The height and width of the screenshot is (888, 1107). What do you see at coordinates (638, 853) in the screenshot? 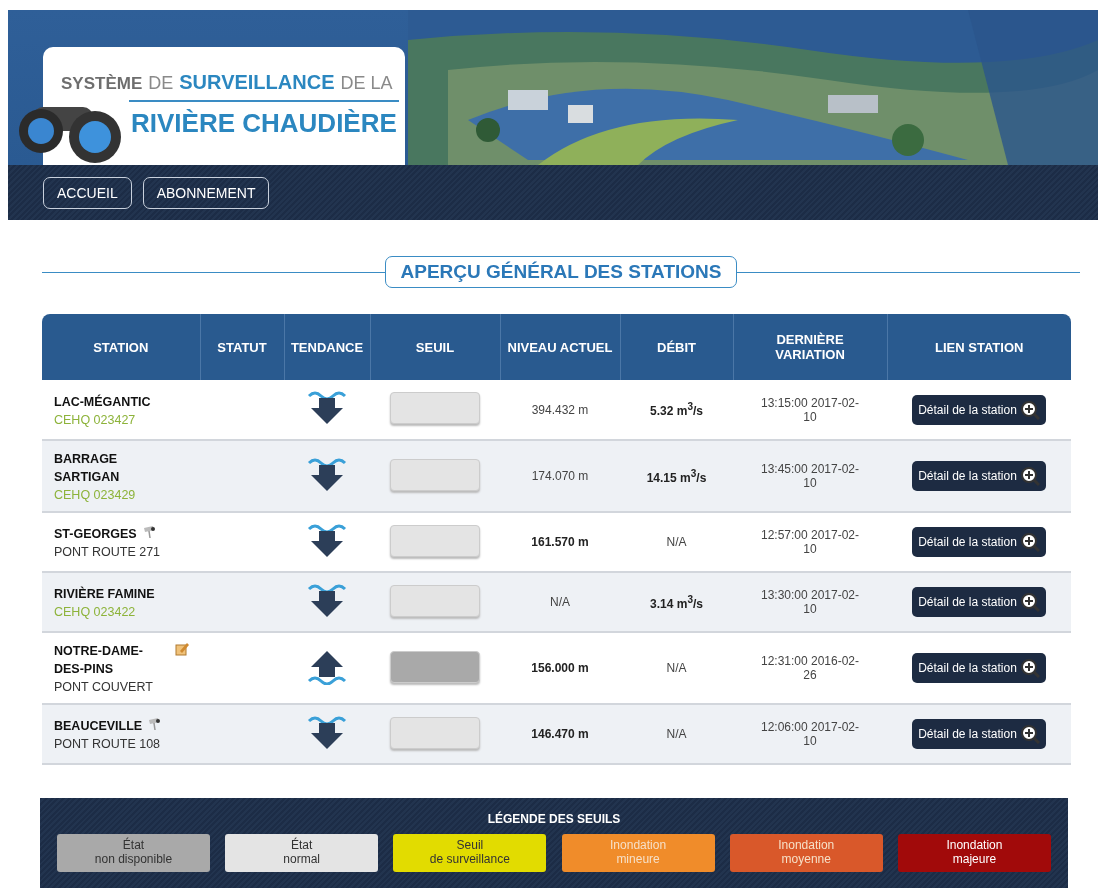
I see `legend-item: Inondation mineure` at bounding box center [638, 853].